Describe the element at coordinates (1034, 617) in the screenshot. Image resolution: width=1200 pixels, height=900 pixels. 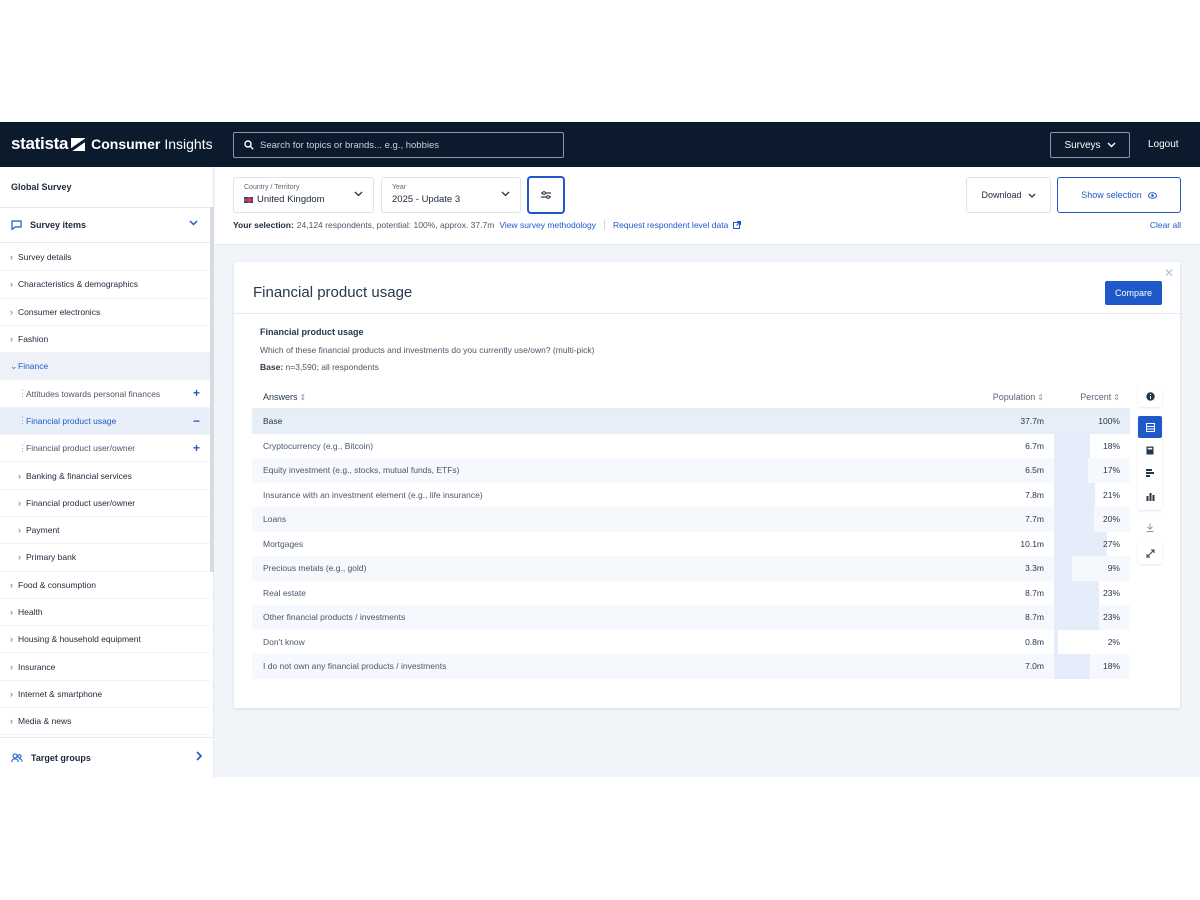
I see `population-cell: 8.7m` at that location.